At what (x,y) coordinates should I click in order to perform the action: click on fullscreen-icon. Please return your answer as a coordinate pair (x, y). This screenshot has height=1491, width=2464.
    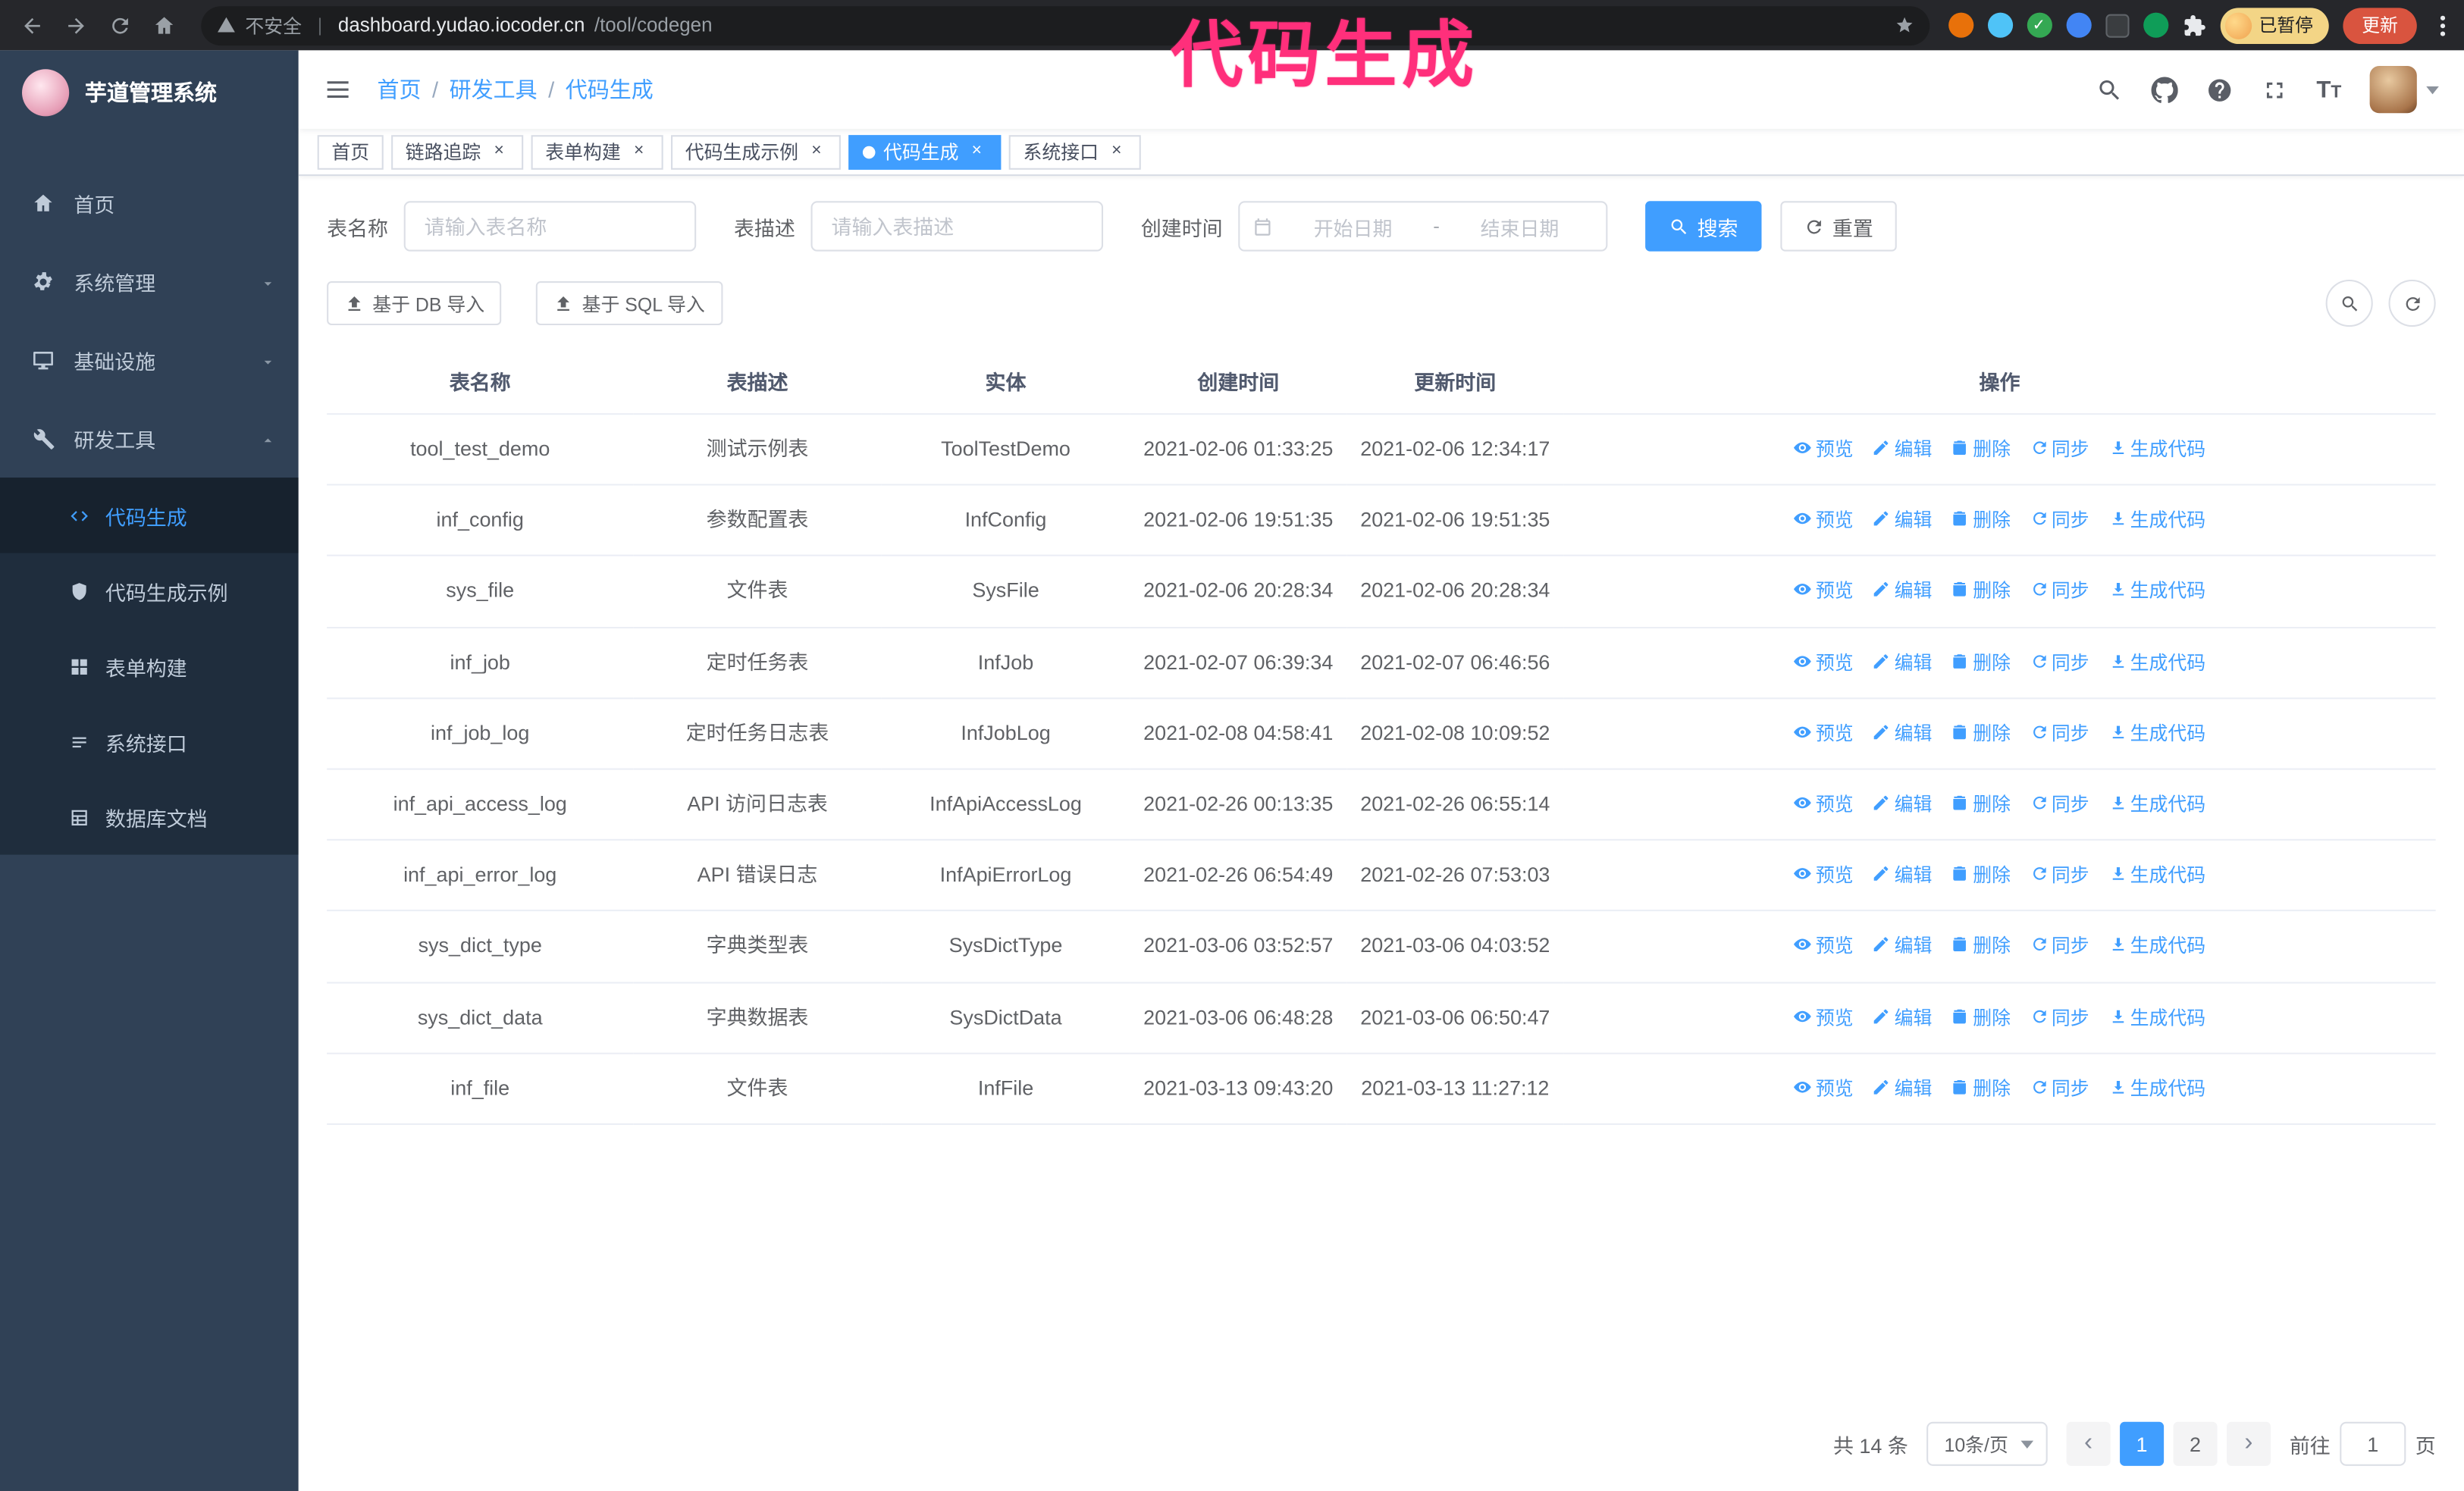
    Looking at the image, I should click on (2275, 90).